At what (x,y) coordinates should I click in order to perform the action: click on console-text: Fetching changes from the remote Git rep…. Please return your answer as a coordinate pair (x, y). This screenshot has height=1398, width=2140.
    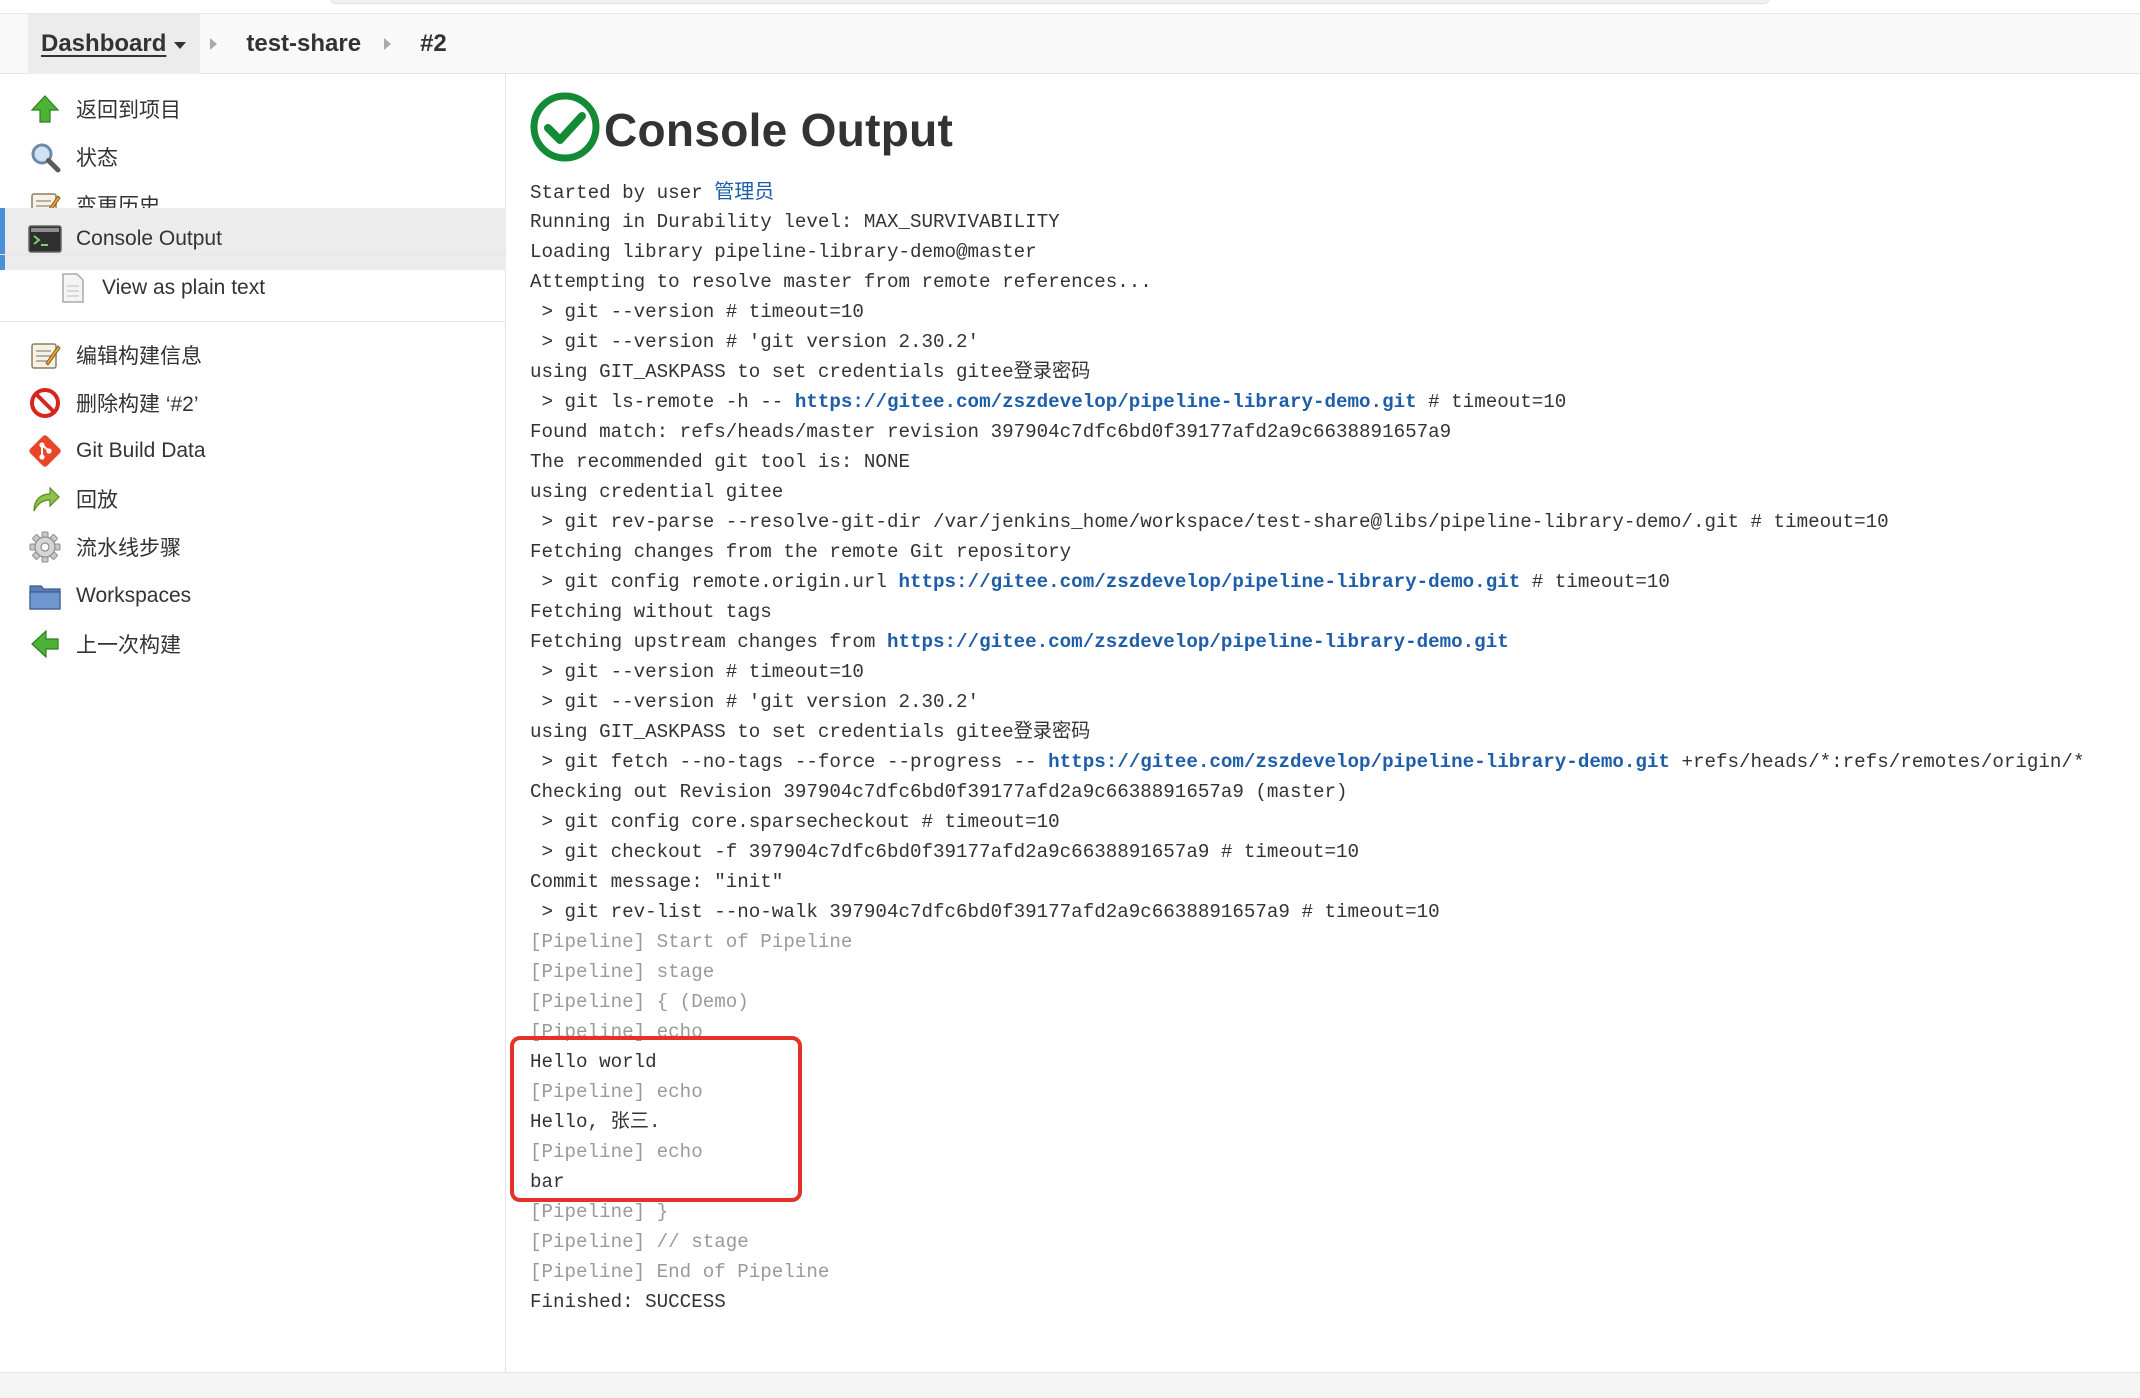
    Looking at the image, I should click on (801, 552).